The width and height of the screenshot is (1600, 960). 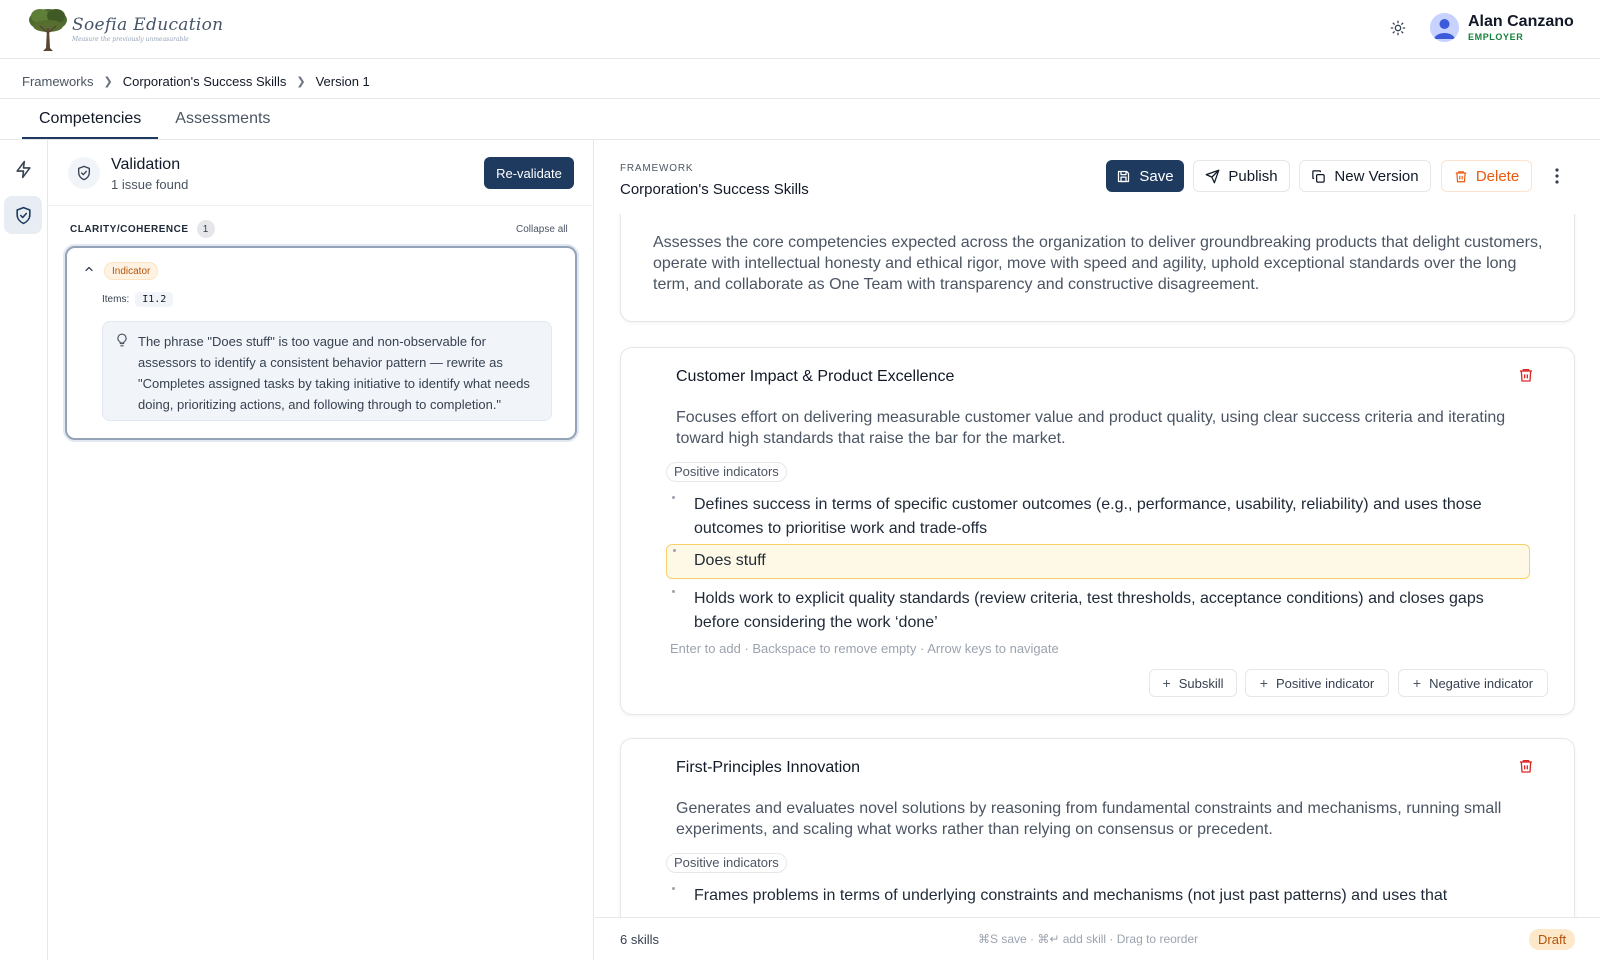 I want to click on user-role: EMPLOYER, so click(x=1496, y=37).